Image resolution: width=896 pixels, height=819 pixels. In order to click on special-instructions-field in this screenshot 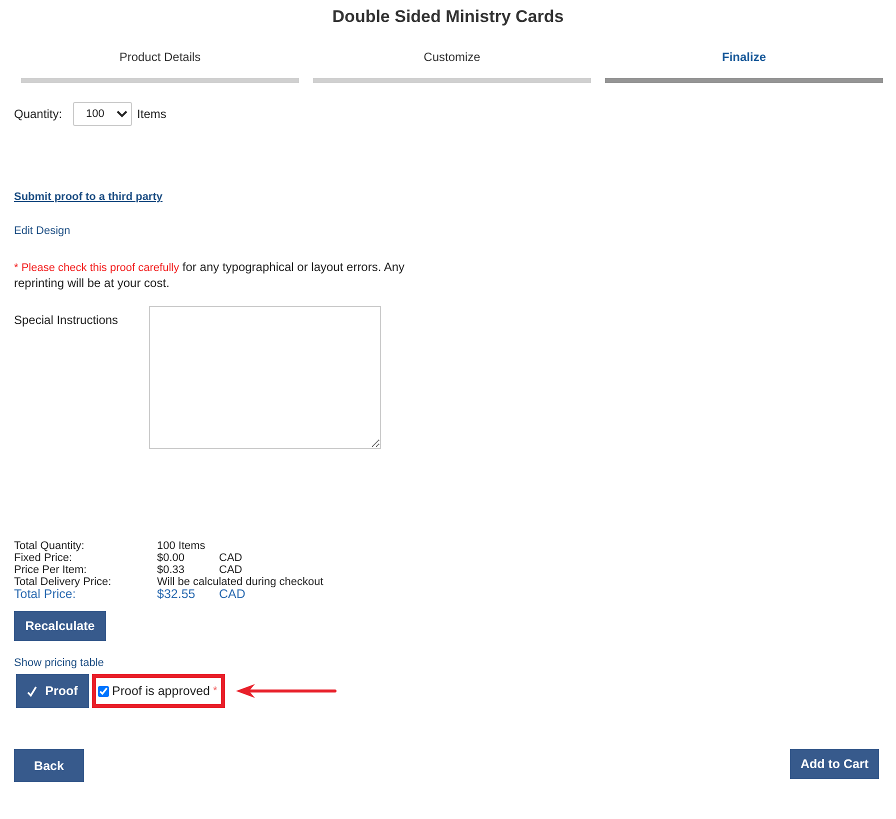, I will do `click(265, 377)`.